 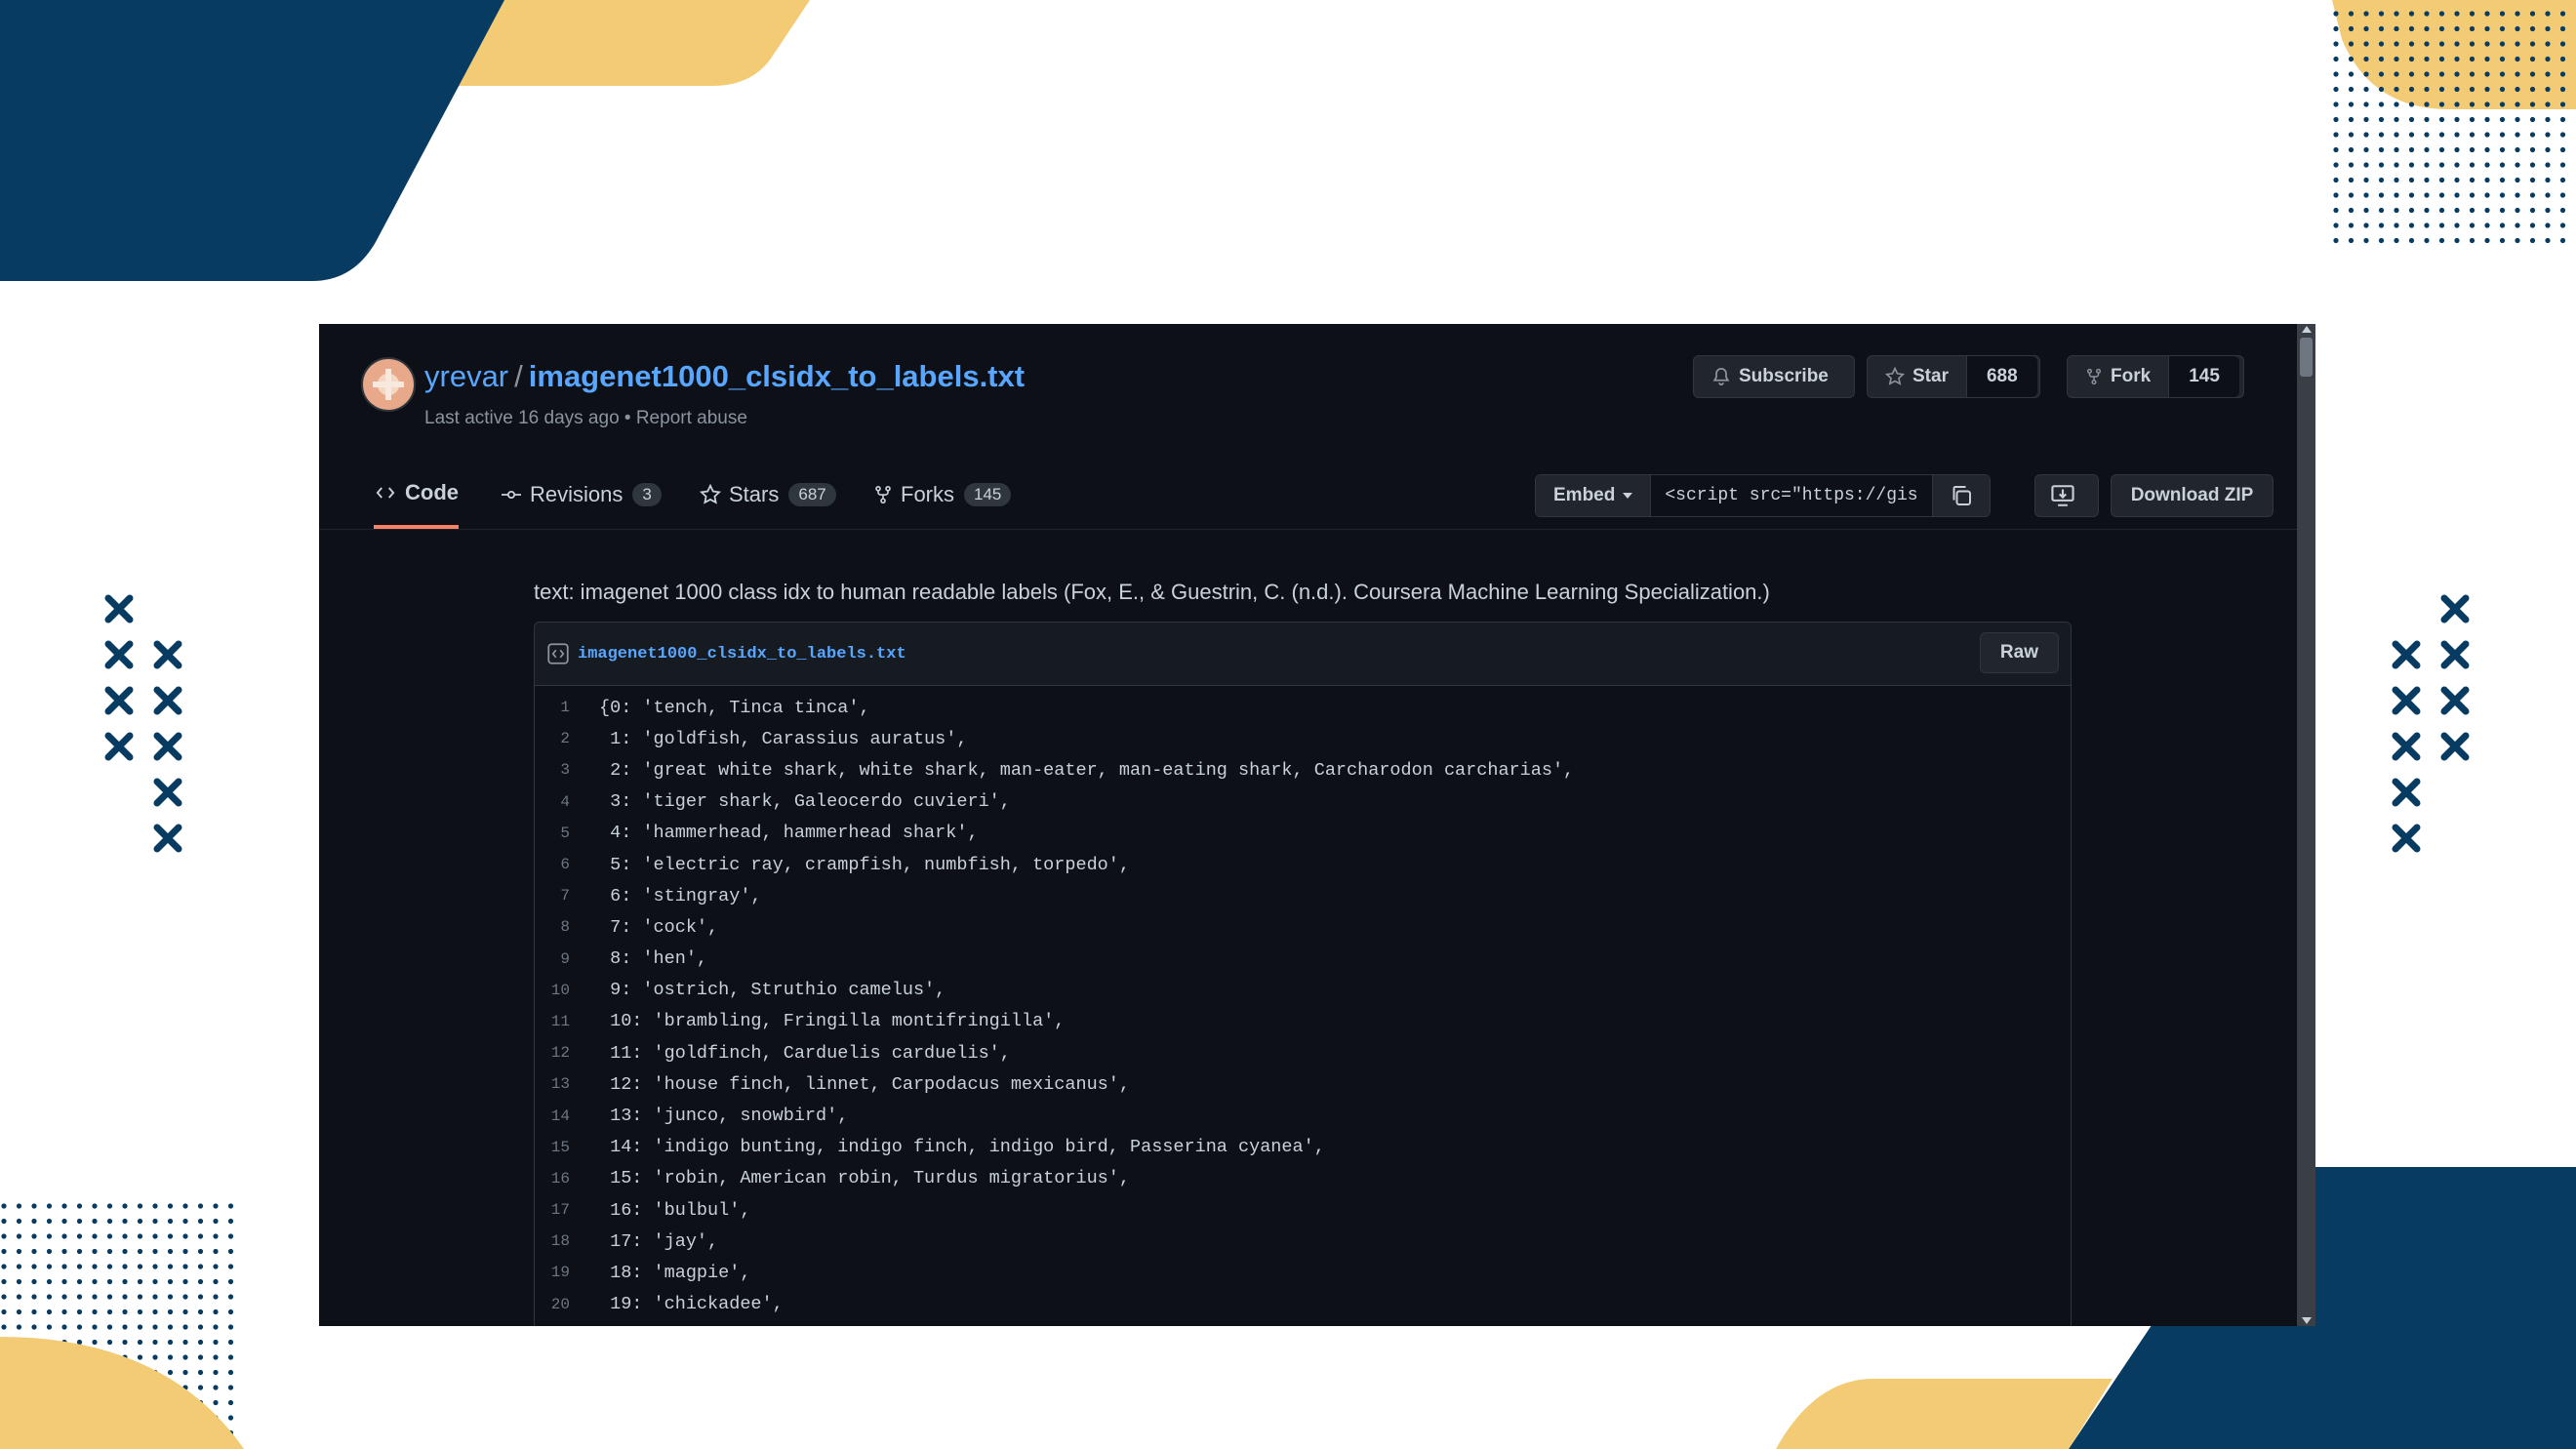 What do you see at coordinates (2192, 495) in the screenshot?
I see `download-zip-button: Download ZIP` at bounding box center [2192, 495].